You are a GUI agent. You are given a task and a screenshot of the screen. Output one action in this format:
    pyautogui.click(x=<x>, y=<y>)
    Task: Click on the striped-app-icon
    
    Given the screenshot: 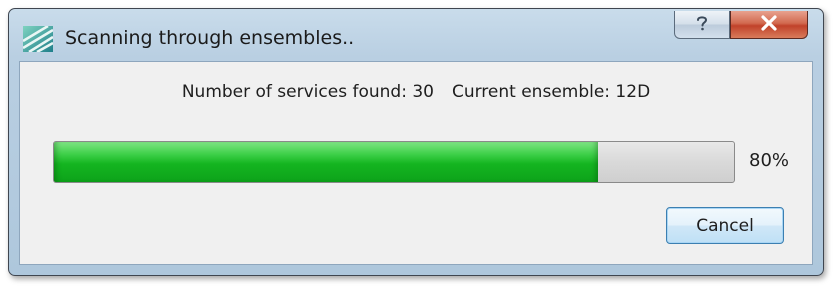 What is the action you would take?
    pyautogui.click(x=38, y=39)
    